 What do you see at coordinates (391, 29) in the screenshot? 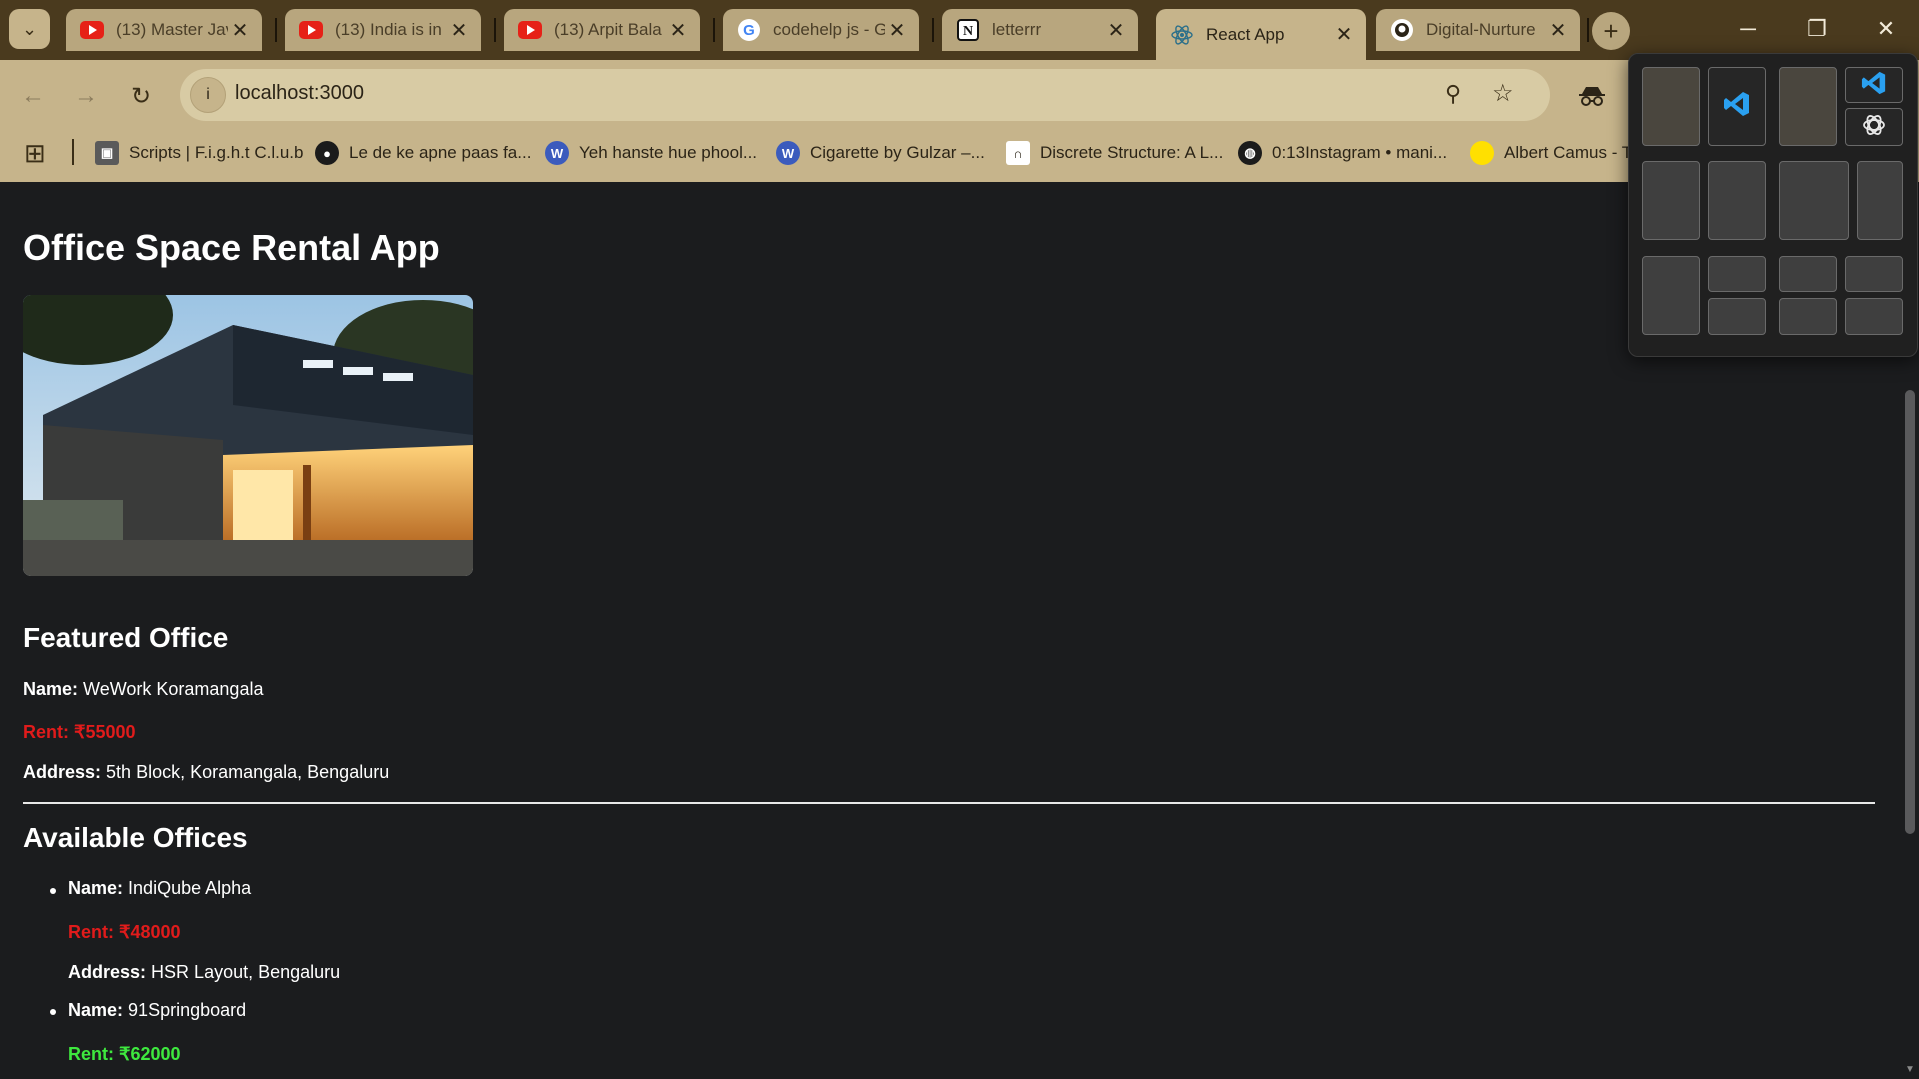
I see `tab-label: (13) India is in a` at bounding box center [391, 29].